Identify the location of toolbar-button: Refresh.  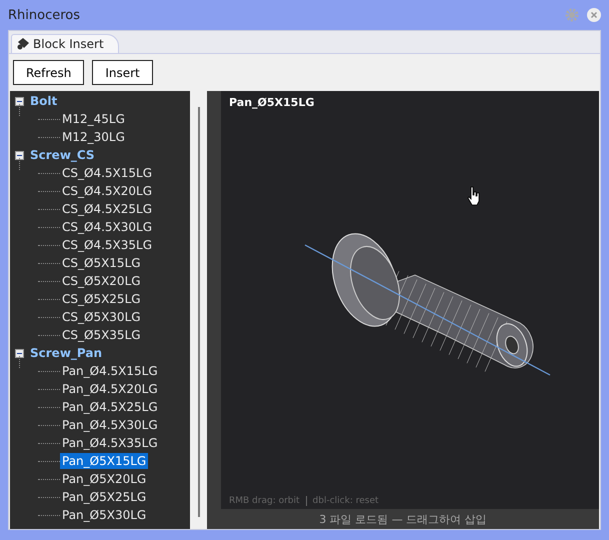
(48, 72).